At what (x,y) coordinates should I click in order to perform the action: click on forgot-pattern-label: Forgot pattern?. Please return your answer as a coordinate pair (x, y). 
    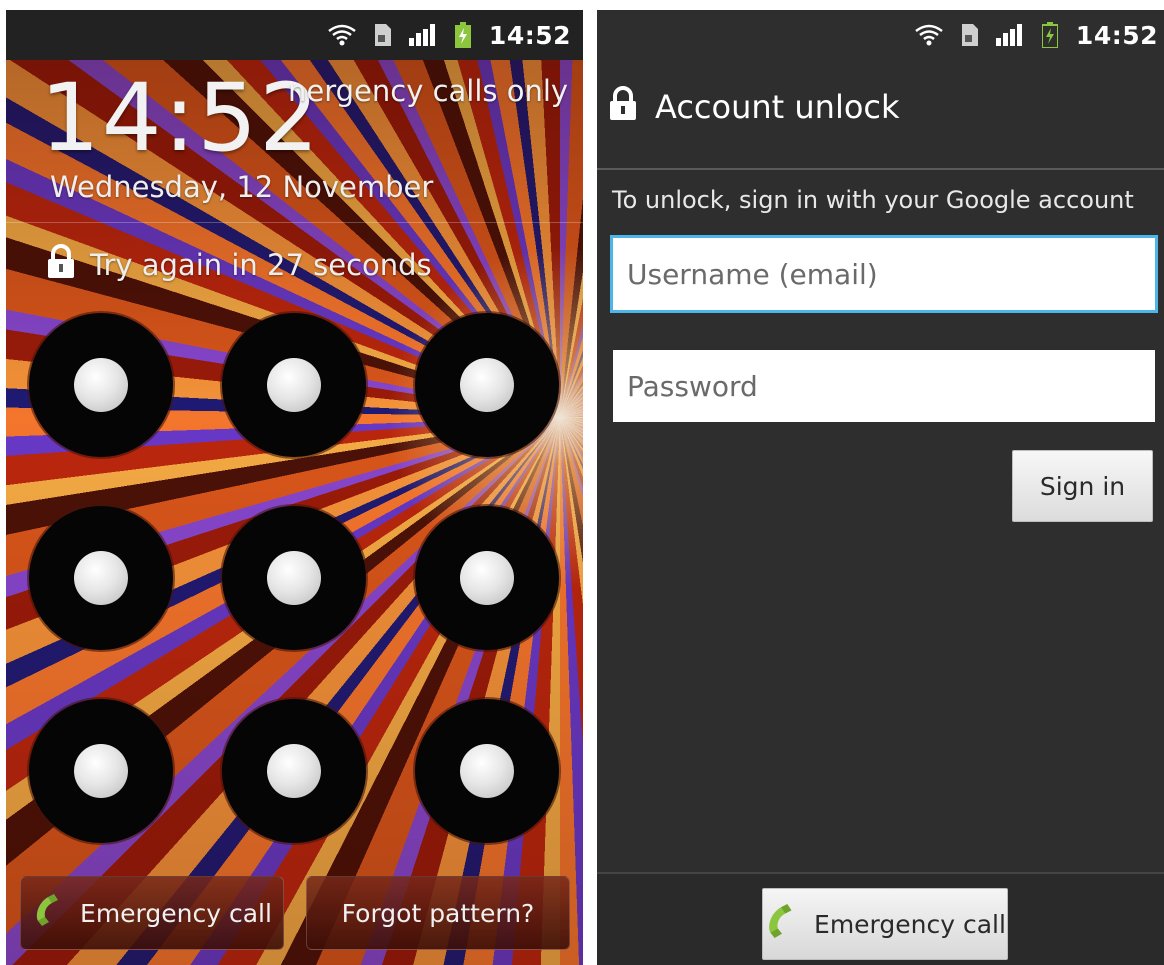
    Looking at the image, I should click on (438, 913).